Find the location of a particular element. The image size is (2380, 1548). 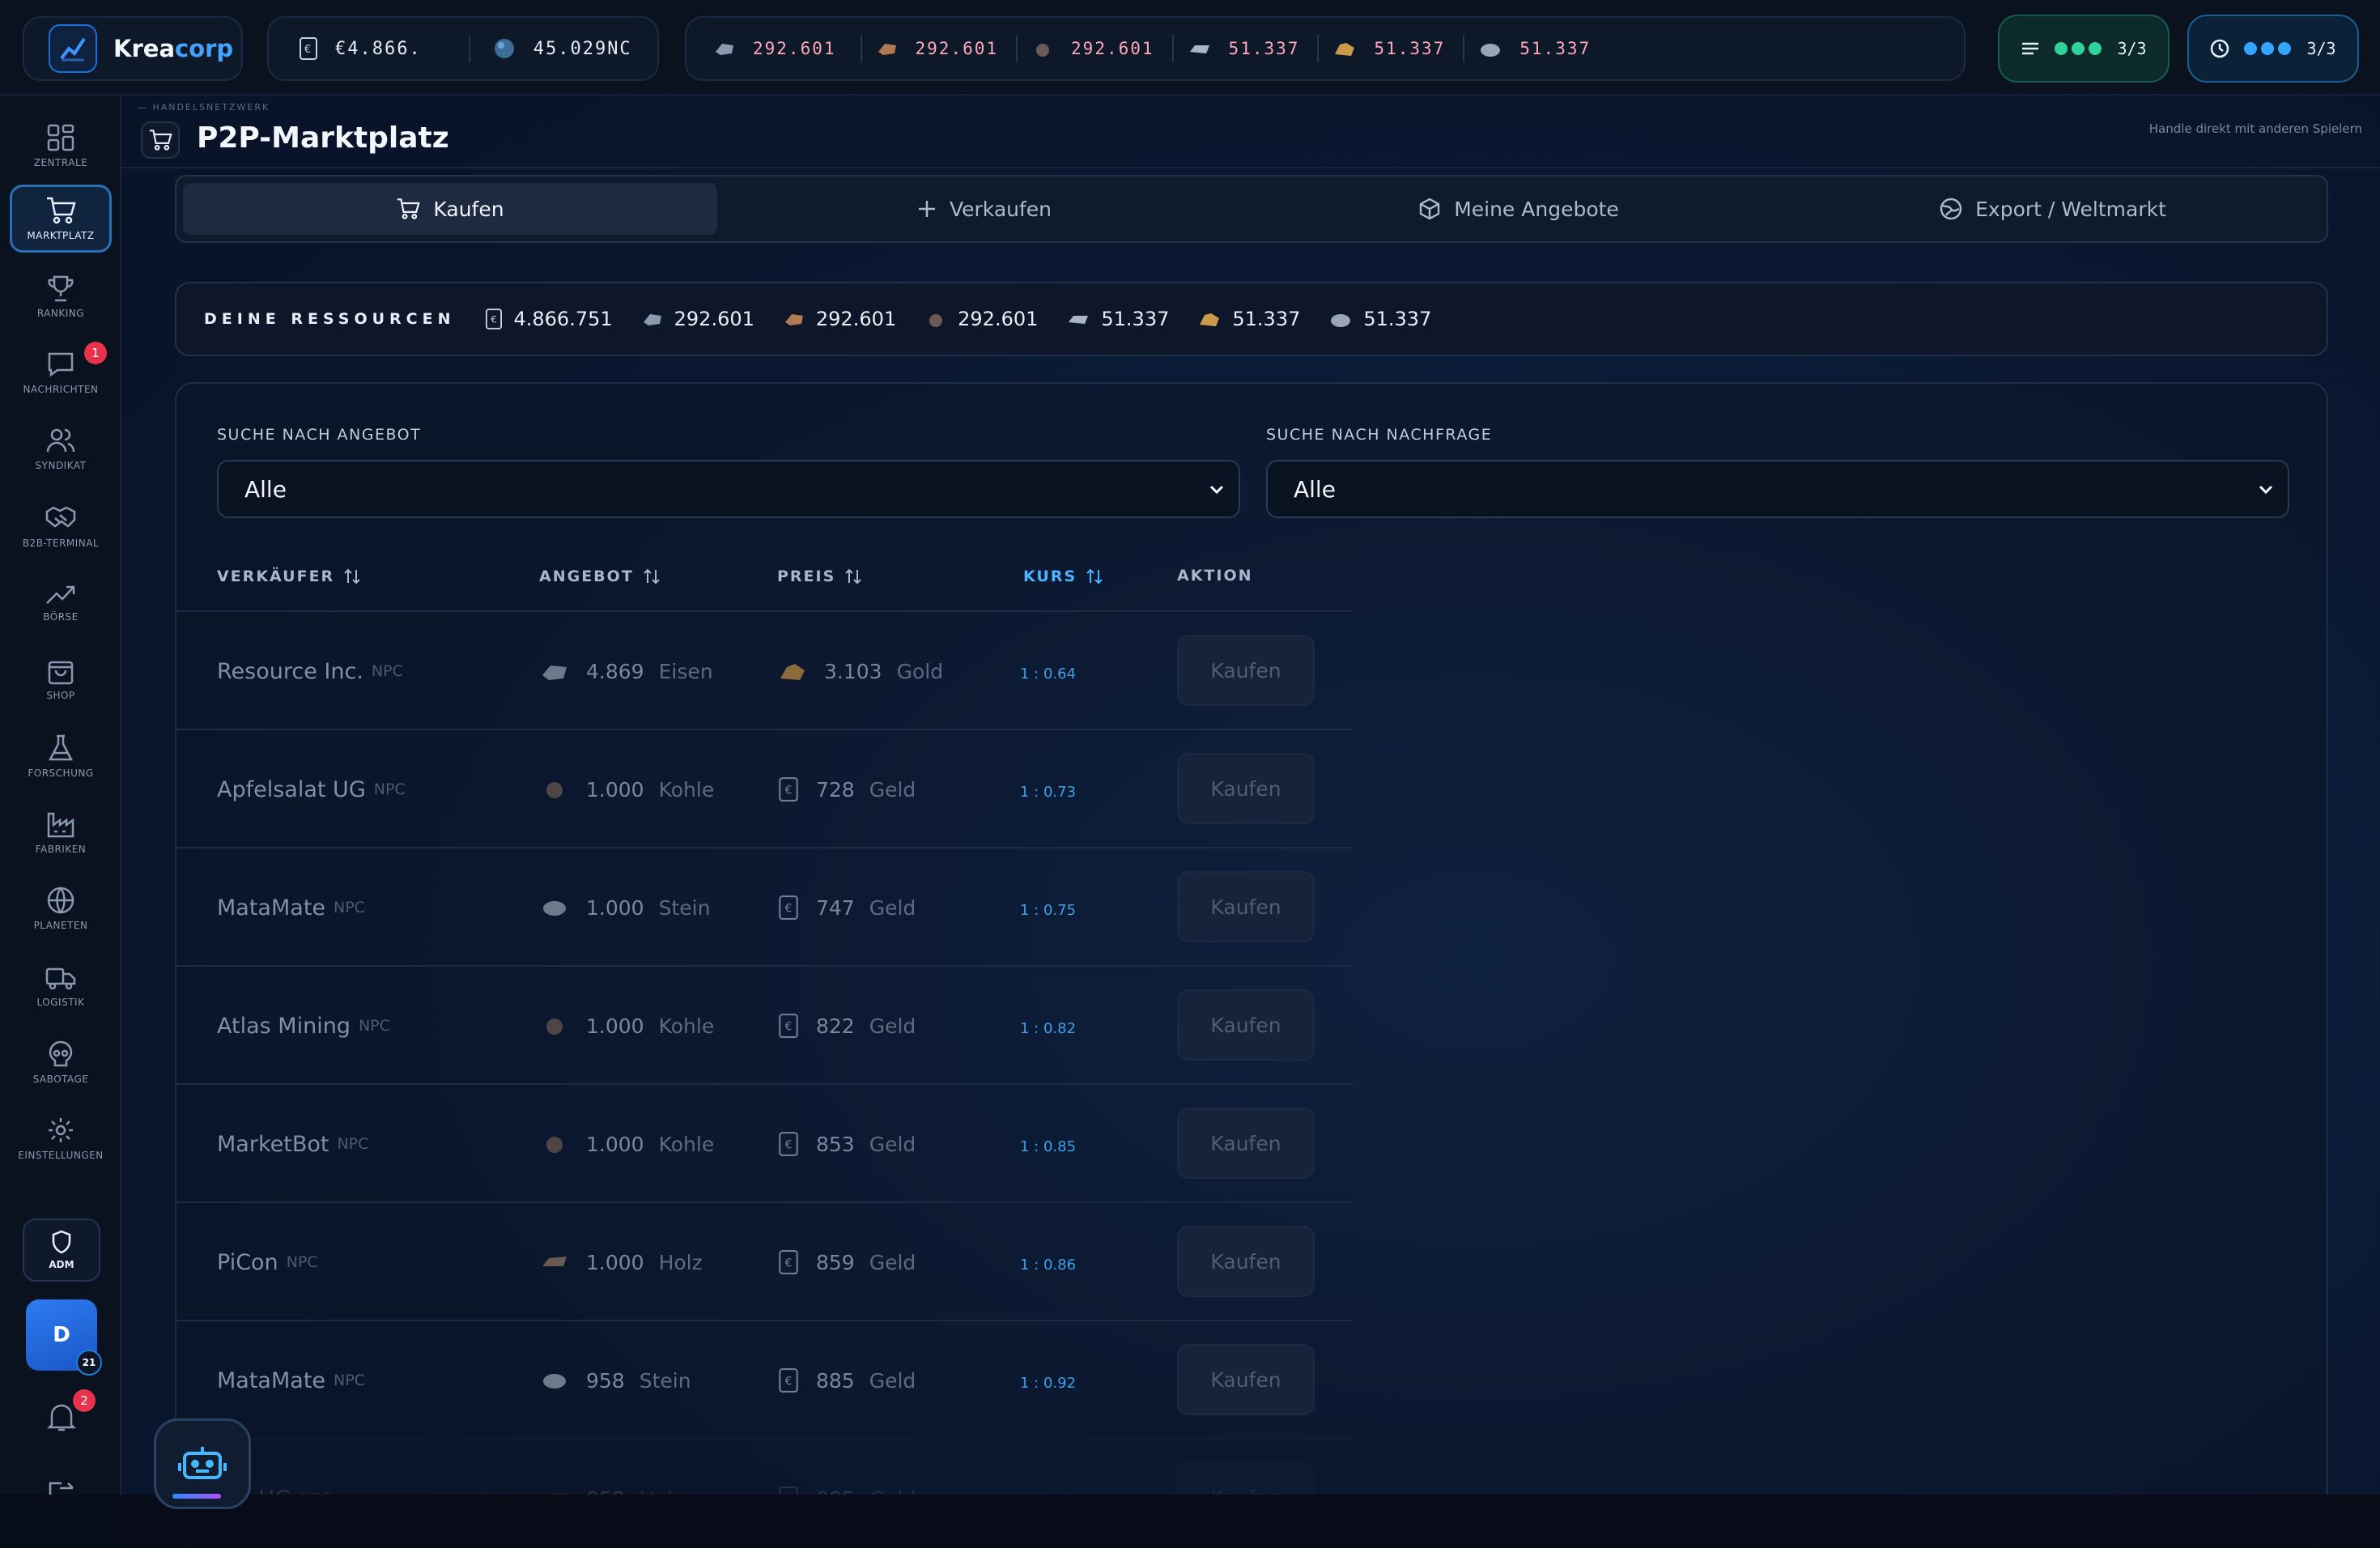

sidebar-item-boerse: Börse is located at coordinates (61, 602).